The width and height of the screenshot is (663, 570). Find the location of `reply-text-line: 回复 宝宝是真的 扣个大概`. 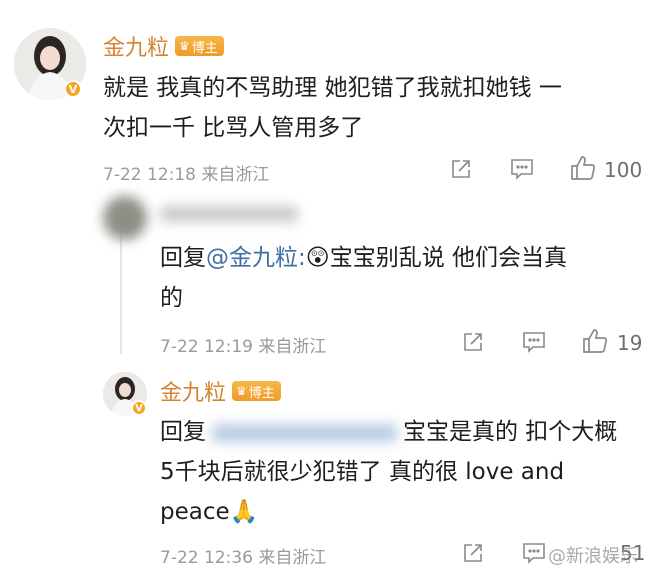

reply-text-line: 回复 宝宝是真的 扣个大概 is located at coordinates (405, 432).